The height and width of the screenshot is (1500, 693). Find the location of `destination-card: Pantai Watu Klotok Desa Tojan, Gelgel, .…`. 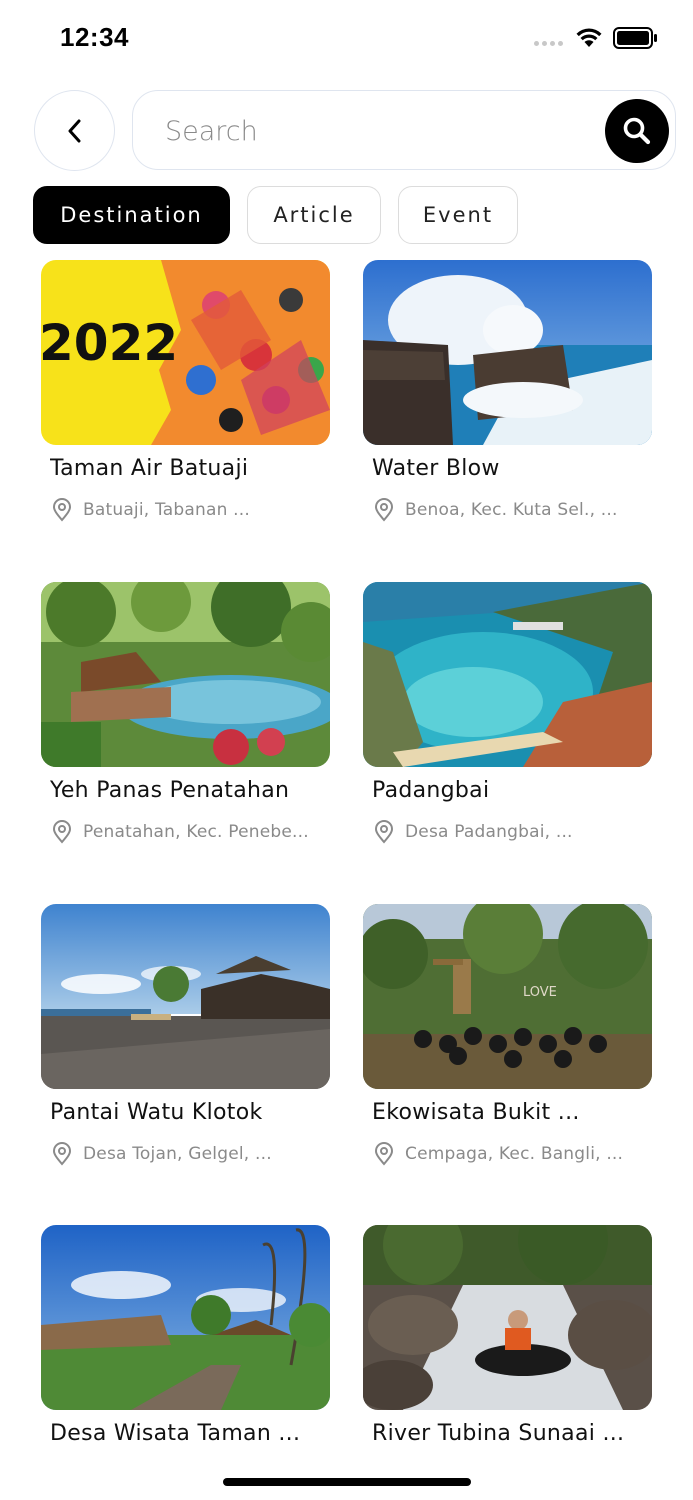

destination-card: Pantai Watu Klotok Desa Tojan, Gelgel, .… is located at coordinates (185, 1035).